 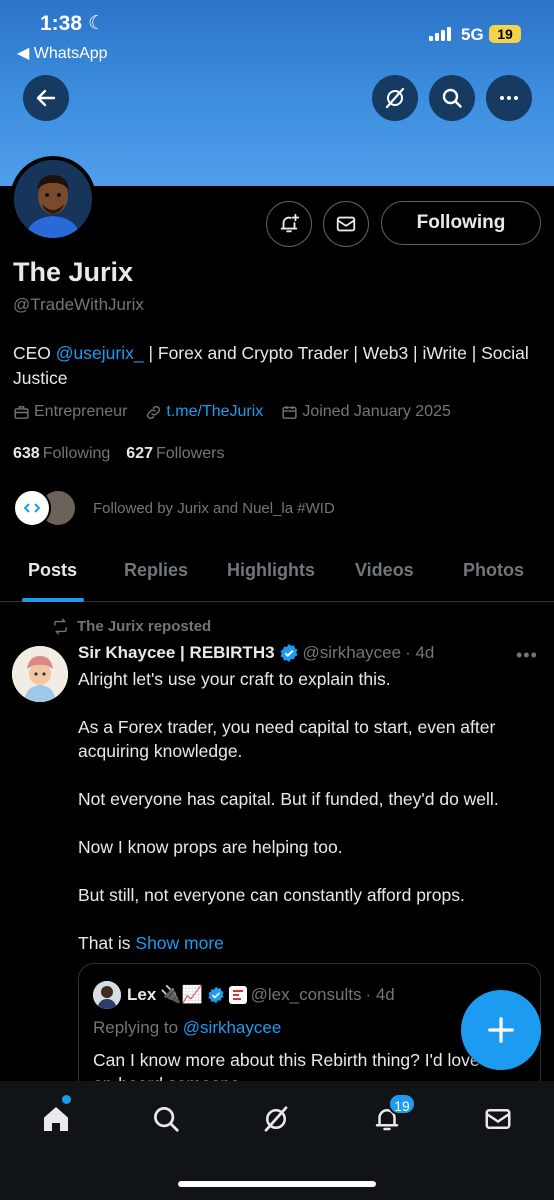 I want to click on avatar-image, so click(x=53, y=199).